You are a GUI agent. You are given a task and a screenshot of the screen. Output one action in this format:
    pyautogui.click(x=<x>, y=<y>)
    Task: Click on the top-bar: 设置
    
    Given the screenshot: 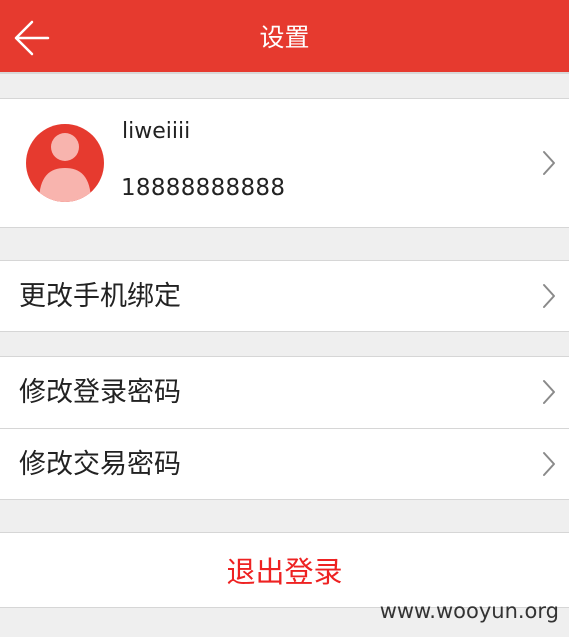 What is the action you would take?
    pyautogui.click(x=284, y=37)
    